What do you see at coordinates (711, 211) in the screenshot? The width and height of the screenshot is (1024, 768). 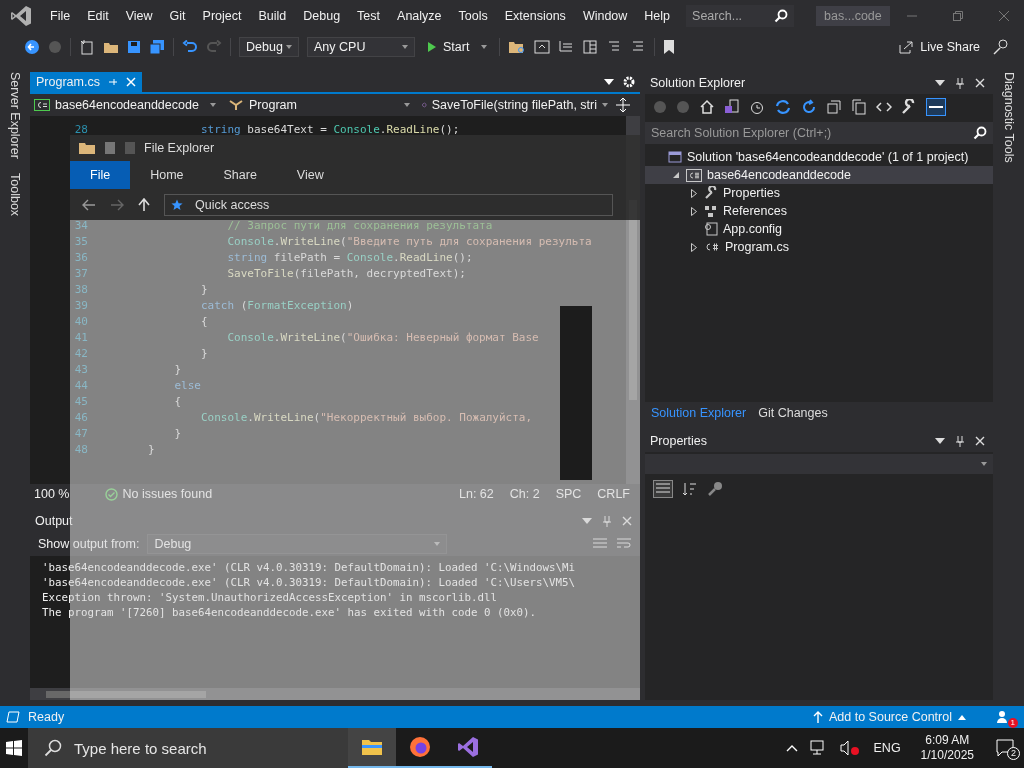 I see `references-icon` at bounding box center [711, 211].